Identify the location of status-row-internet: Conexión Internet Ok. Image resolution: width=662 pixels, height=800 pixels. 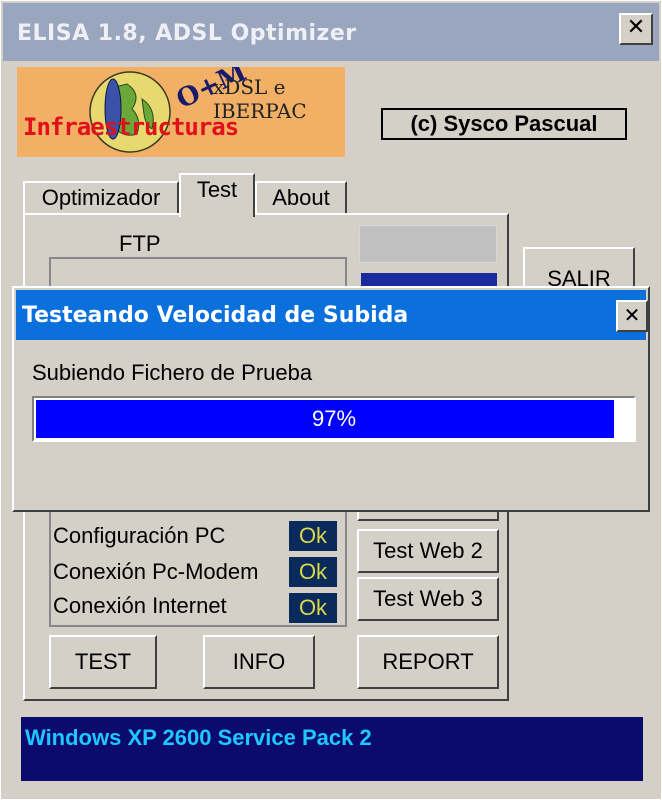
(198, 607).